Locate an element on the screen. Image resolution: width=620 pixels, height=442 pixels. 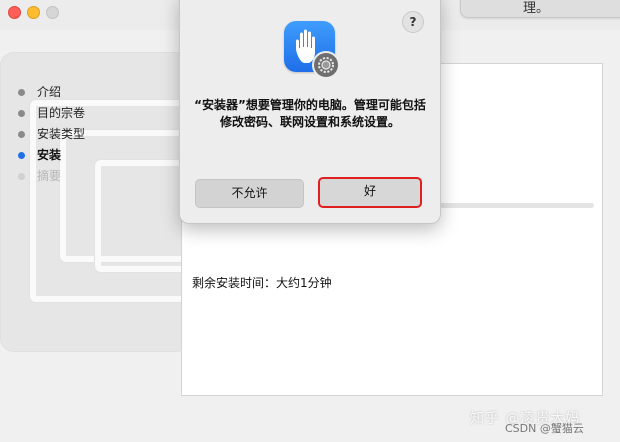
deny-button: 不允许 is located at coordinates (249, 193).